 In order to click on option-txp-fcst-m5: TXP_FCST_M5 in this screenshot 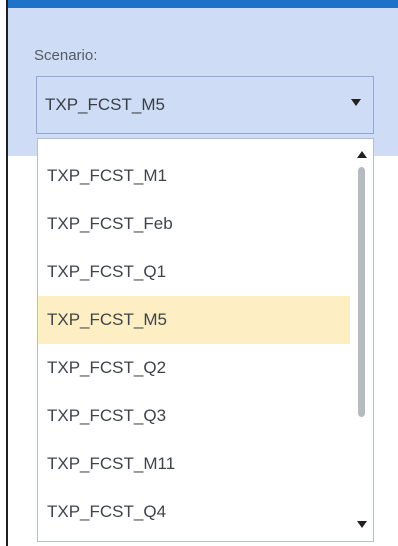, I will do `click(194, 320)`.